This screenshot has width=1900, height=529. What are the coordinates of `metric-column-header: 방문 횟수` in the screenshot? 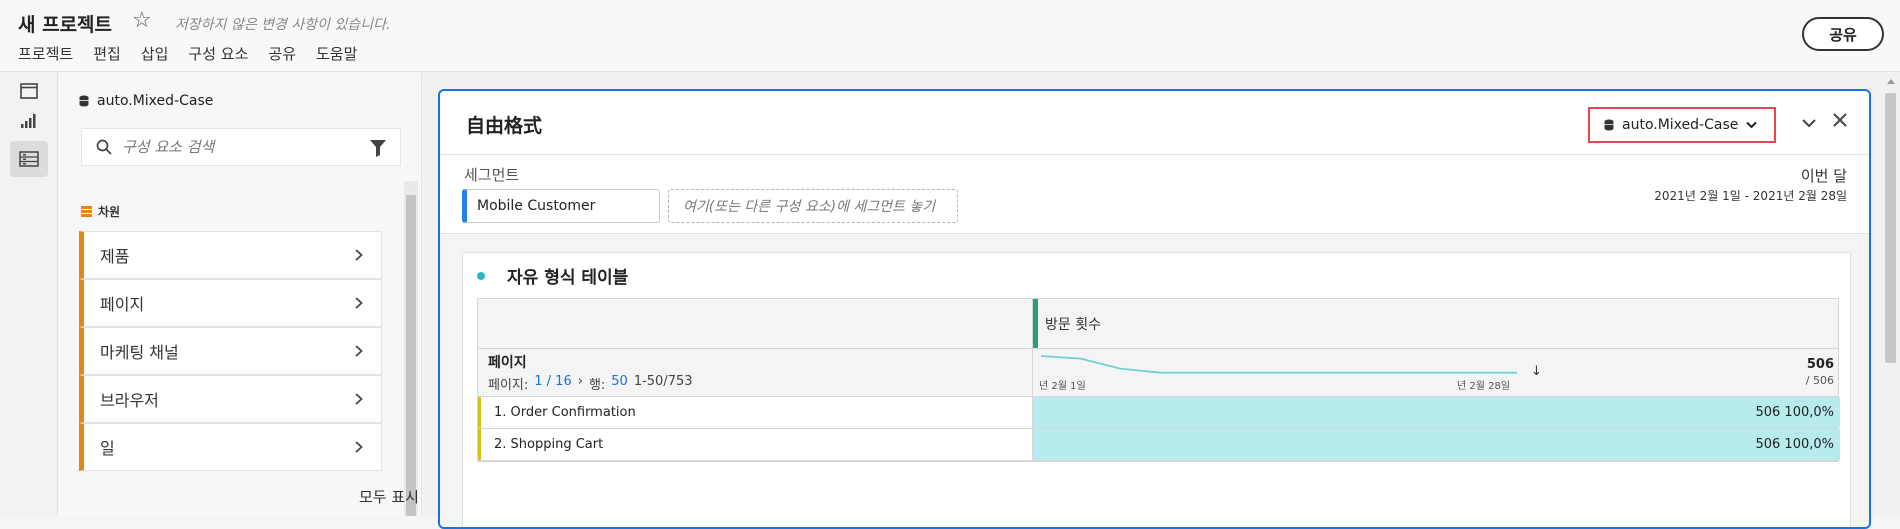 It's located at (1436, 323).